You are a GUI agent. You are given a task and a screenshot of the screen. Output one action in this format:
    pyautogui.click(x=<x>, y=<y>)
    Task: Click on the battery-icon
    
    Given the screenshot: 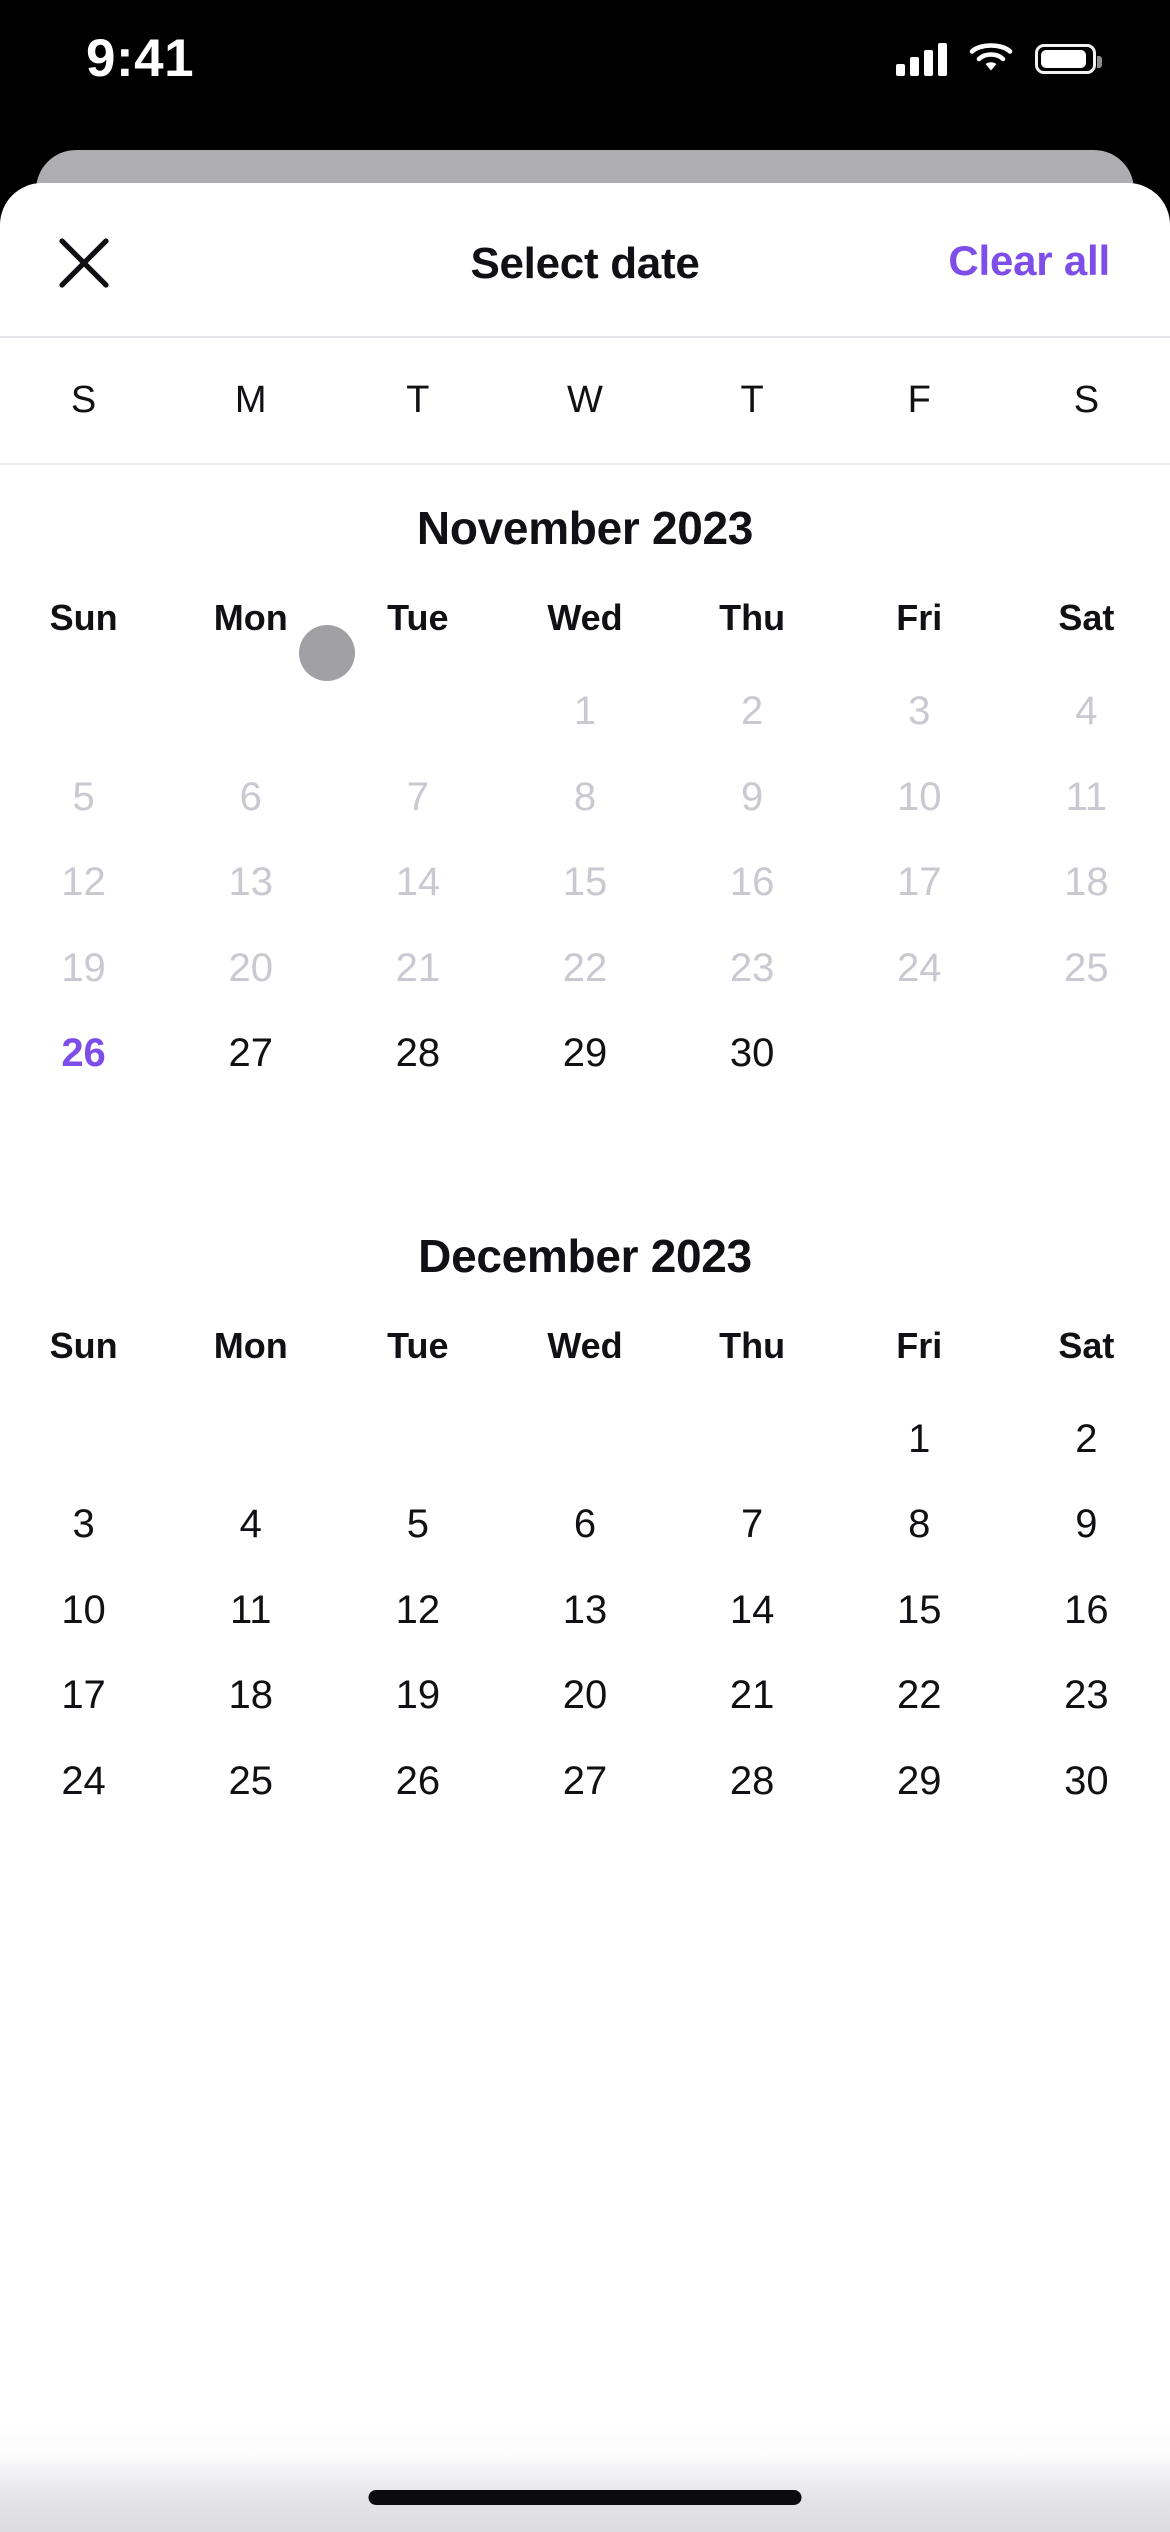 What is the action you would take?
    pyautogui.click(x=1068, y=59)
    